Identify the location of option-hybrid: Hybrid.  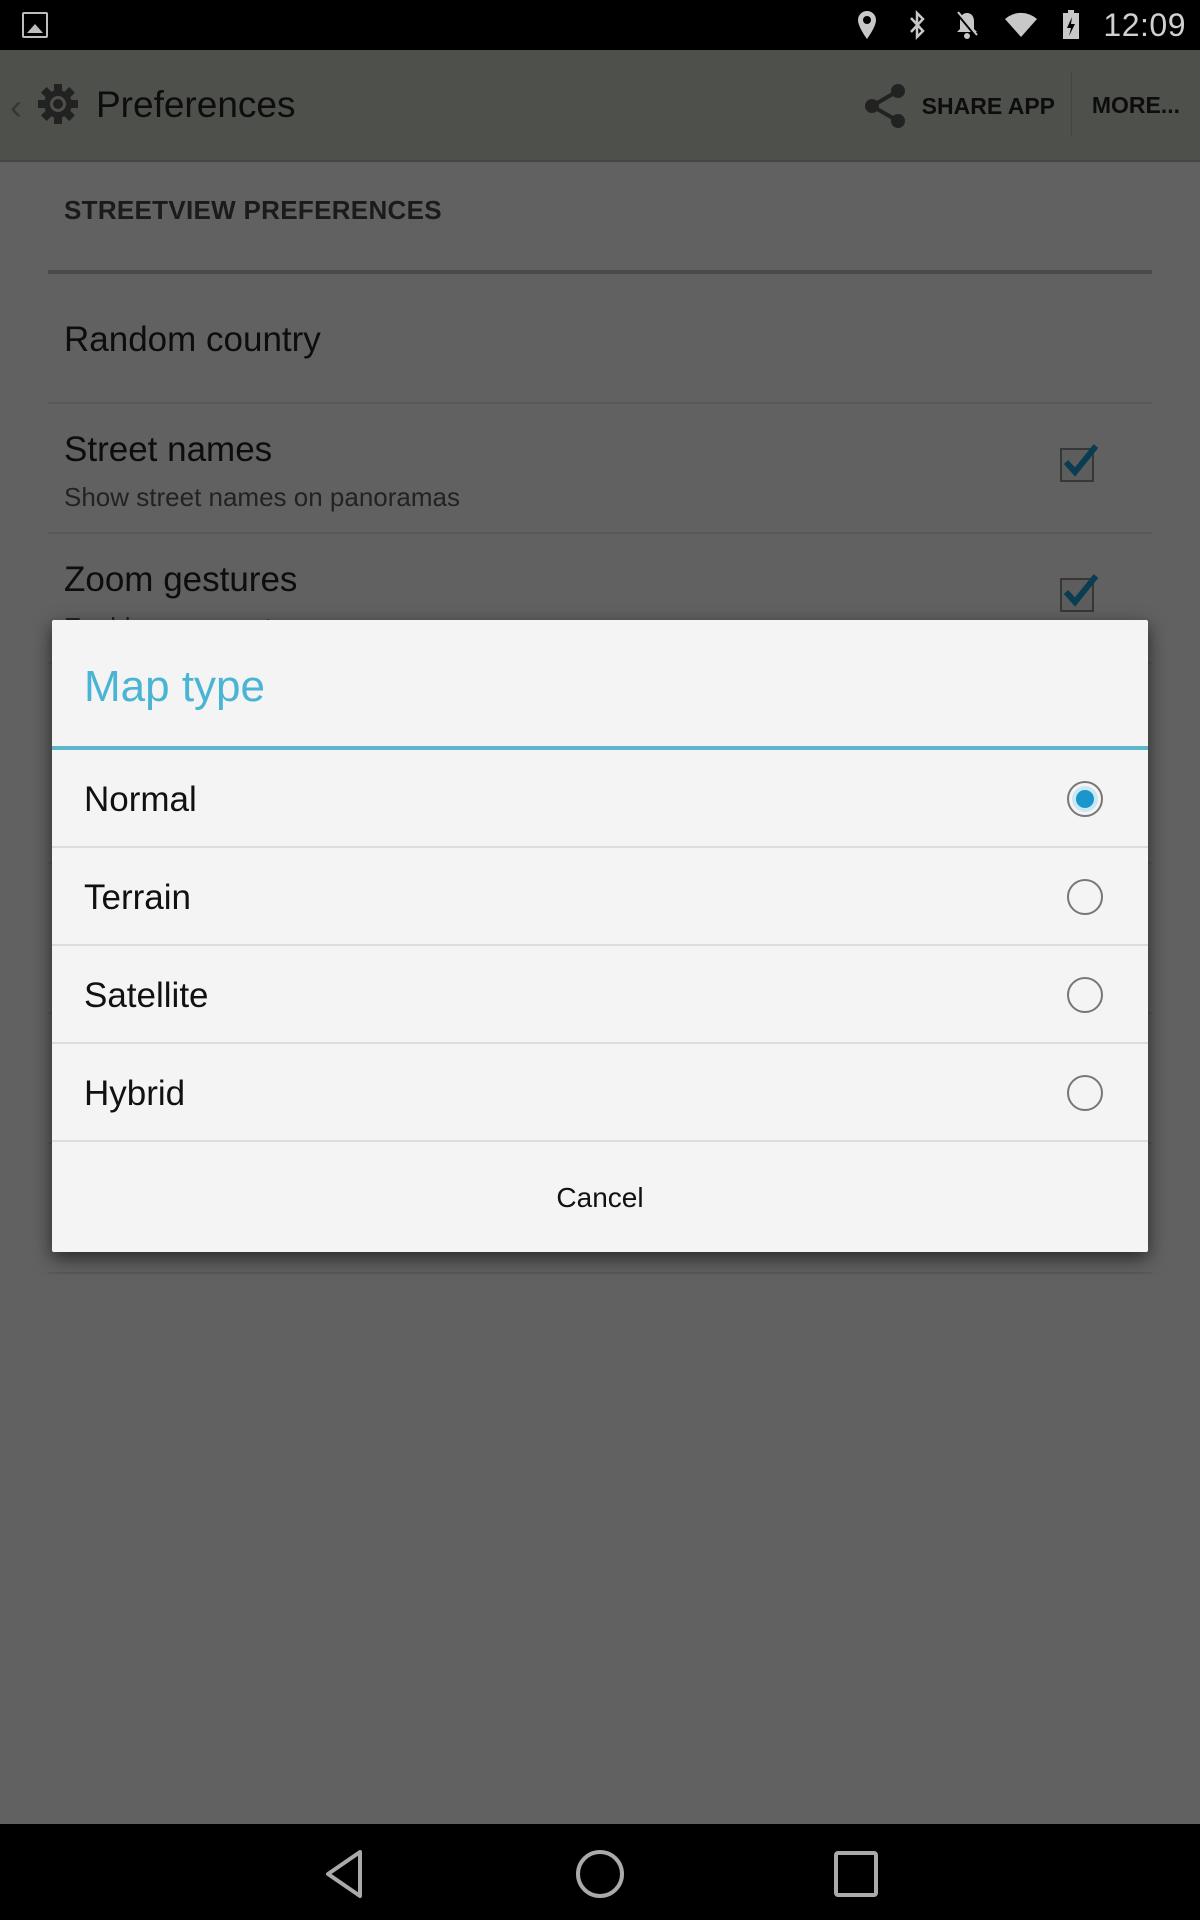
(600, 1093).